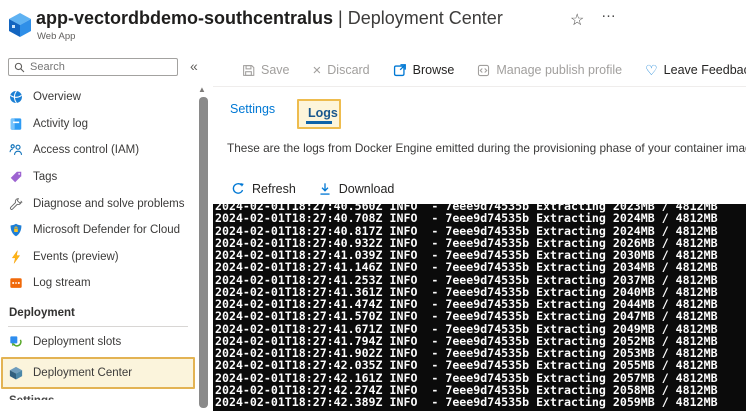 The height and width of the screenshot is (411, 746). Describe the element at coordinates (62, 283) in the screenshot. I see `sidebar-item-label: Log stream` at that location.